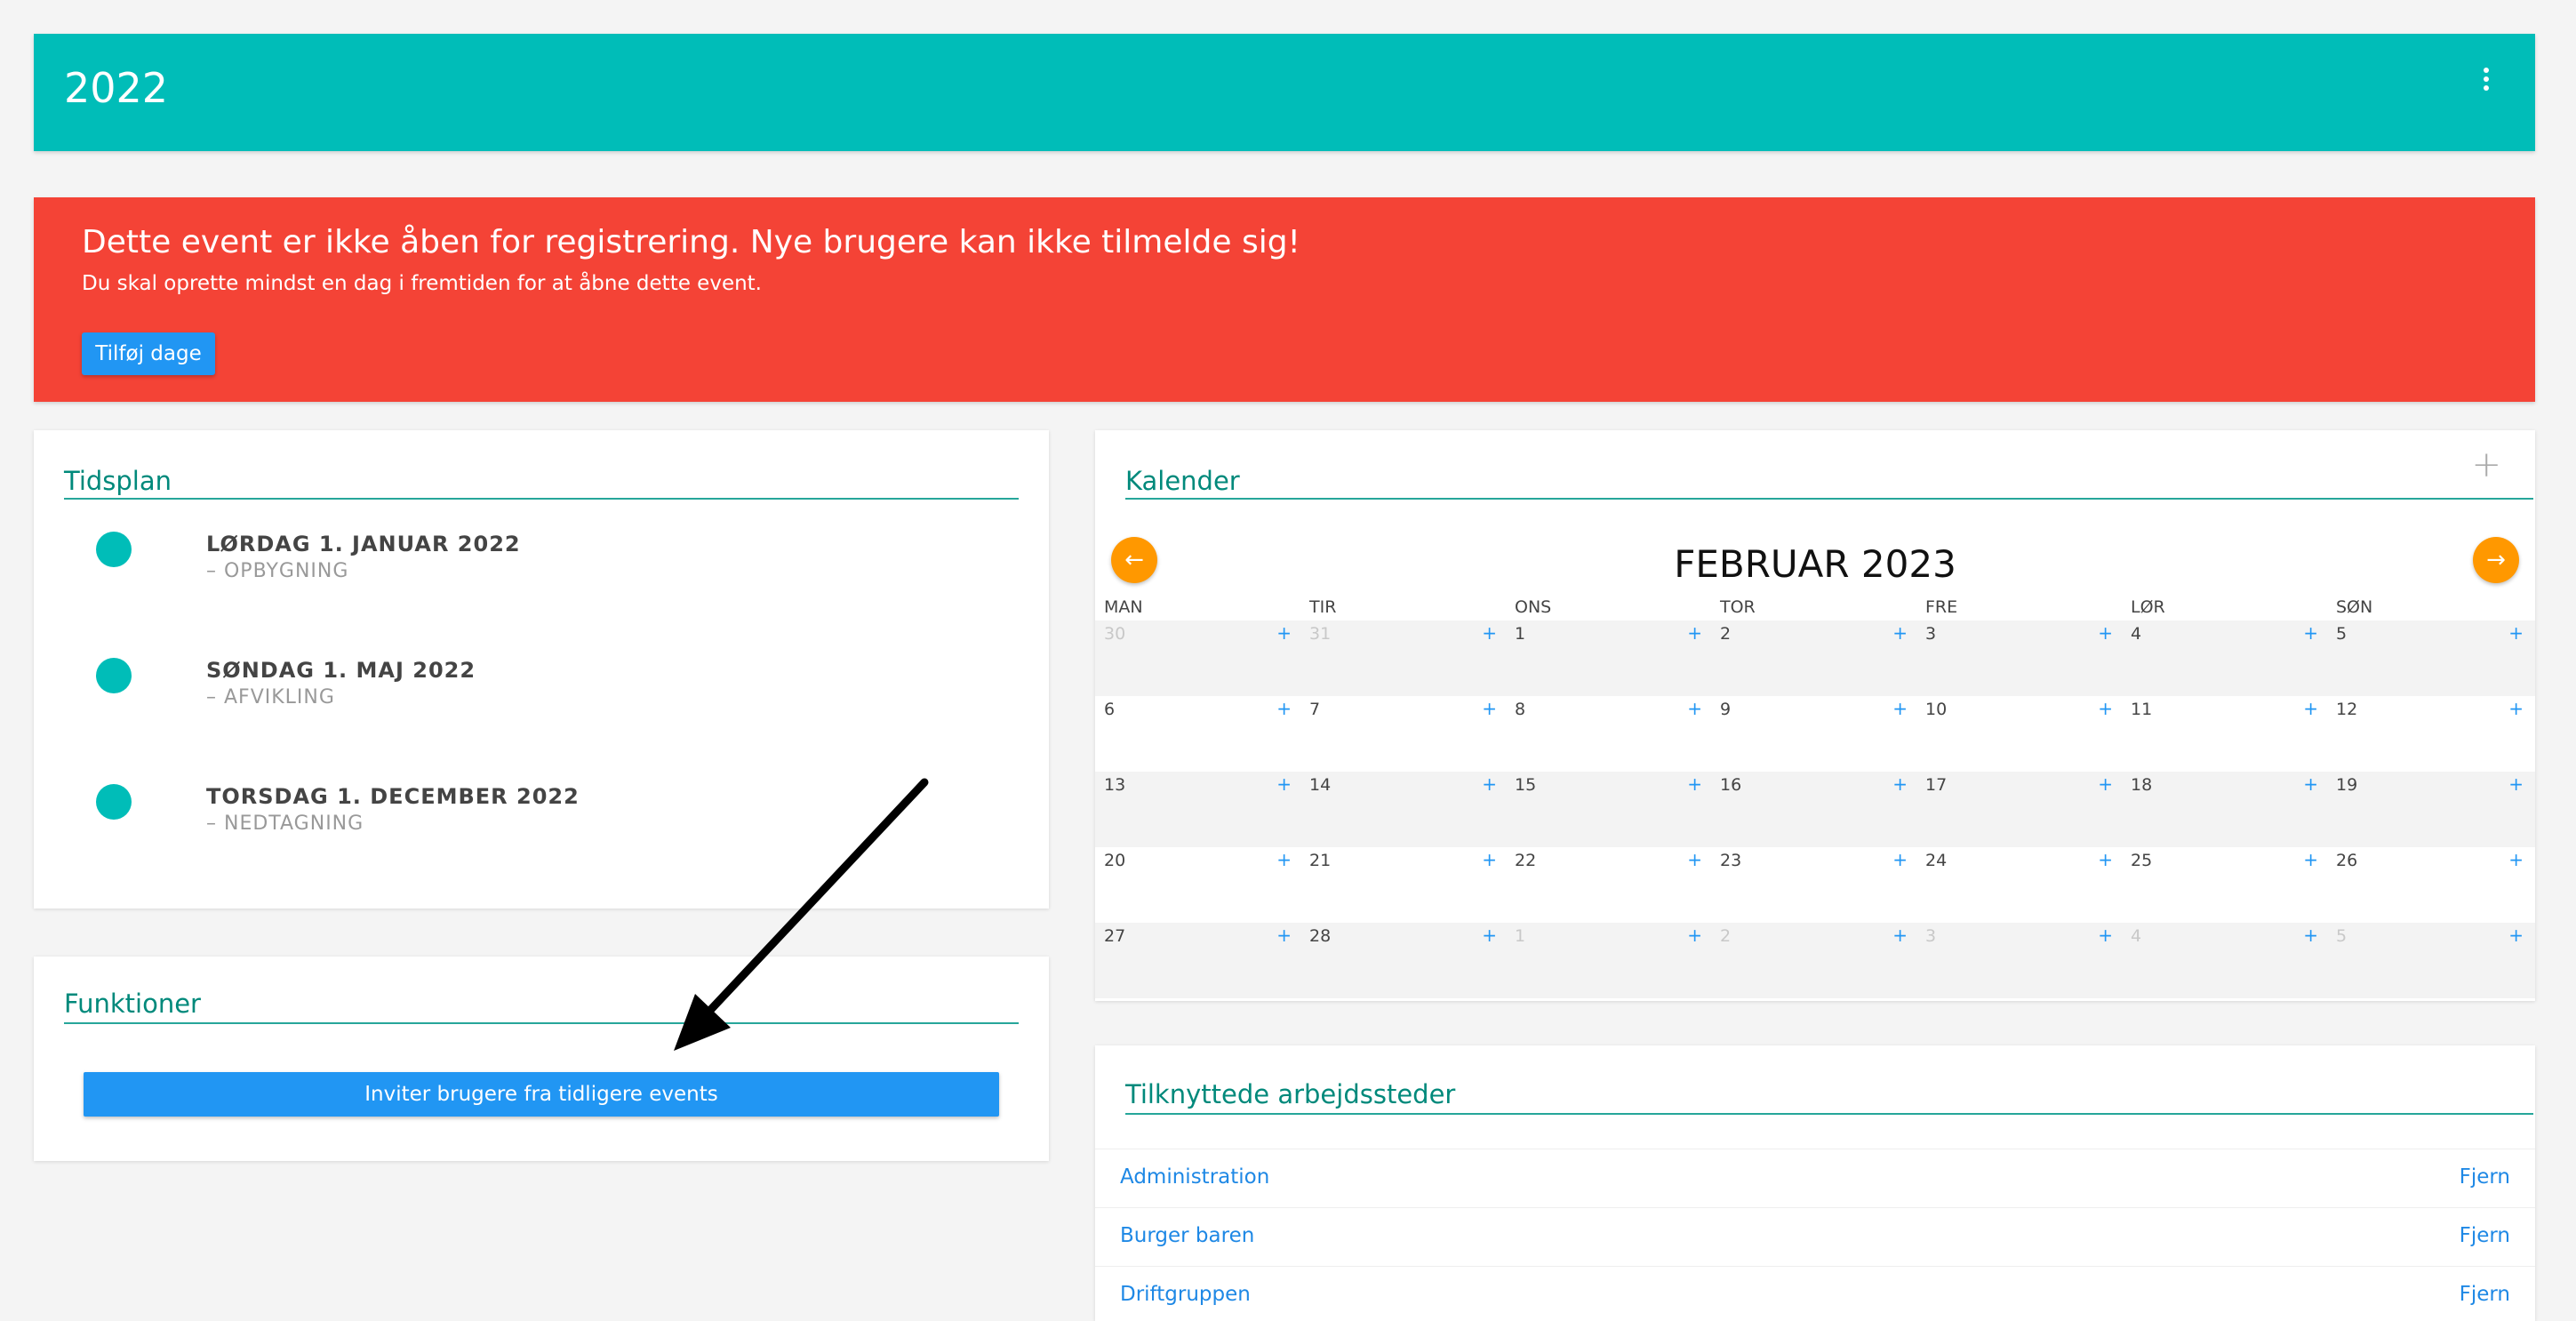 The height and width of the screenshot is (1321, 2576). What do you see at coordinates (541, 1094) in the screenshot?
I see `invite-users-button: Inviter brugere fra tidligere events` at bounding box center [541, 1094].